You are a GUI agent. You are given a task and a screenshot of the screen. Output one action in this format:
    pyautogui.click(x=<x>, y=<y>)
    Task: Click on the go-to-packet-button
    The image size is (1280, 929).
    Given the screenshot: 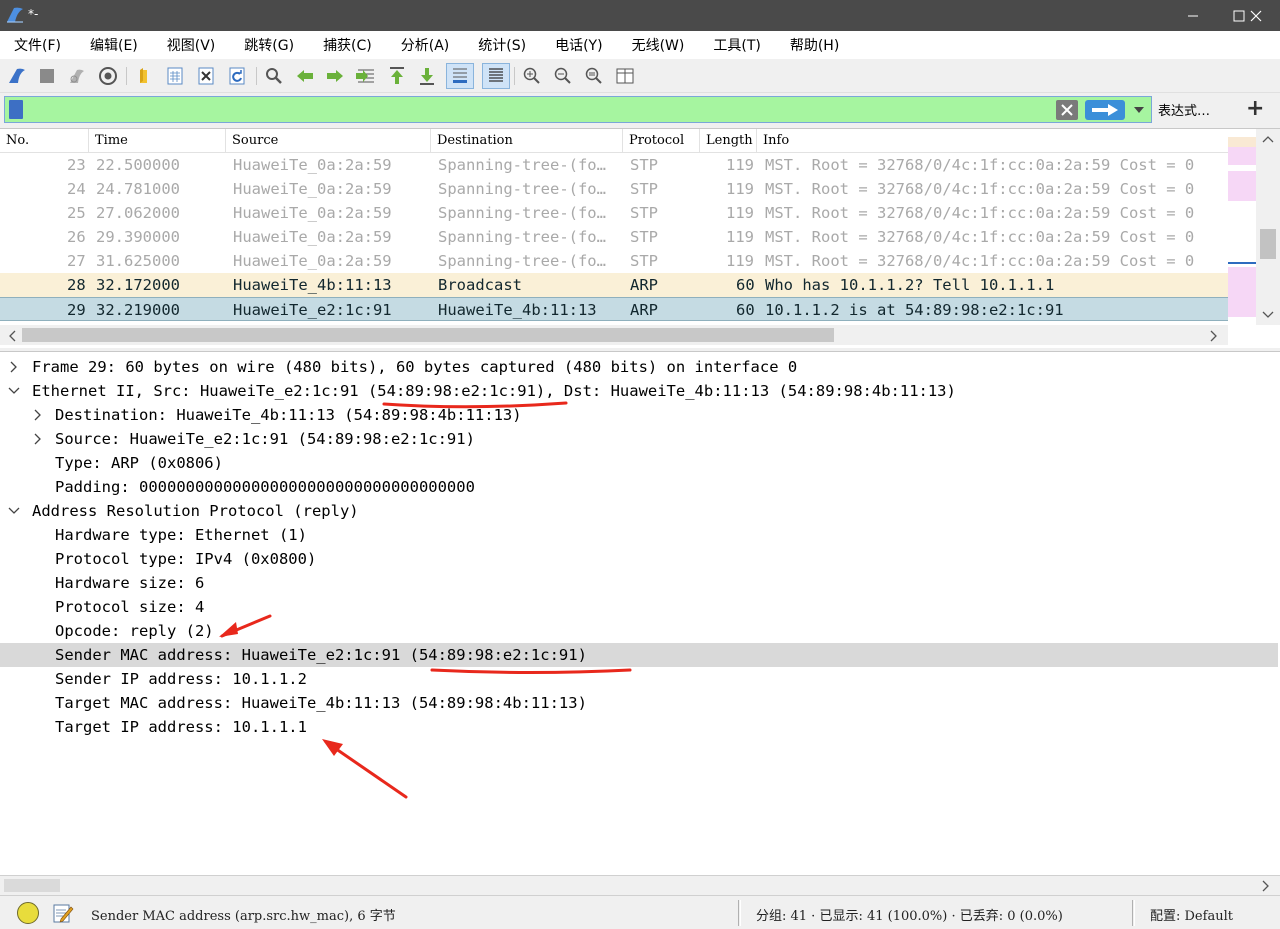 What is the action you would take?
    pyautogui.click(x=366, y=76)
    